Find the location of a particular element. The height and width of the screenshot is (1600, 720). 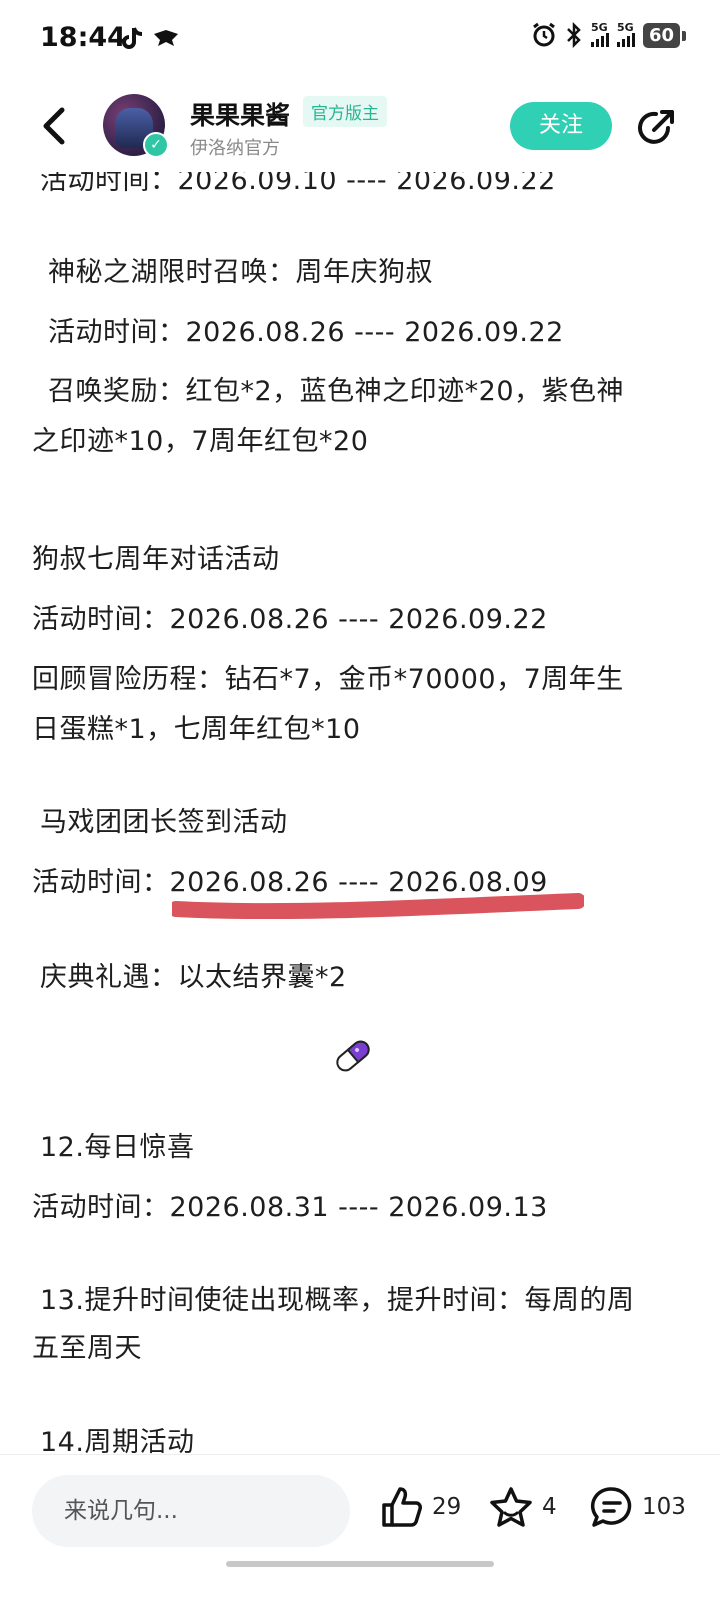

article-line: 日蛋糕*1，七周年红包*10 is located at coordinates (196, 729).